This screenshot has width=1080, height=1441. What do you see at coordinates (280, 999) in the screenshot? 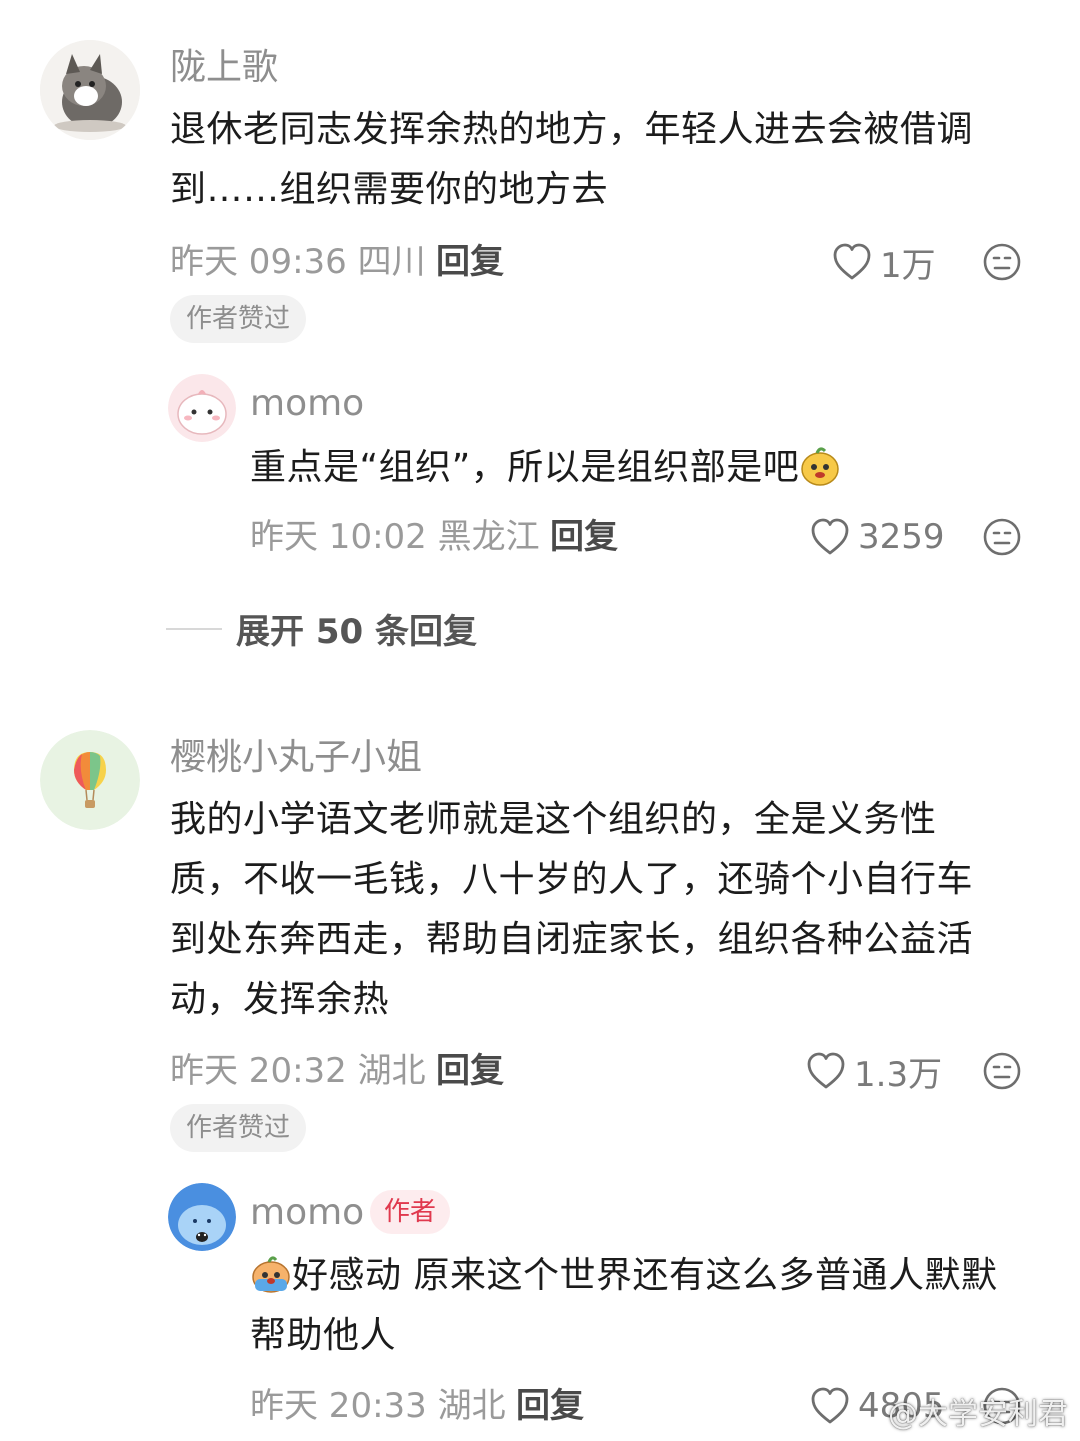
I see `comment-line: 动，发挥余热` at bounding box center [280, 999].